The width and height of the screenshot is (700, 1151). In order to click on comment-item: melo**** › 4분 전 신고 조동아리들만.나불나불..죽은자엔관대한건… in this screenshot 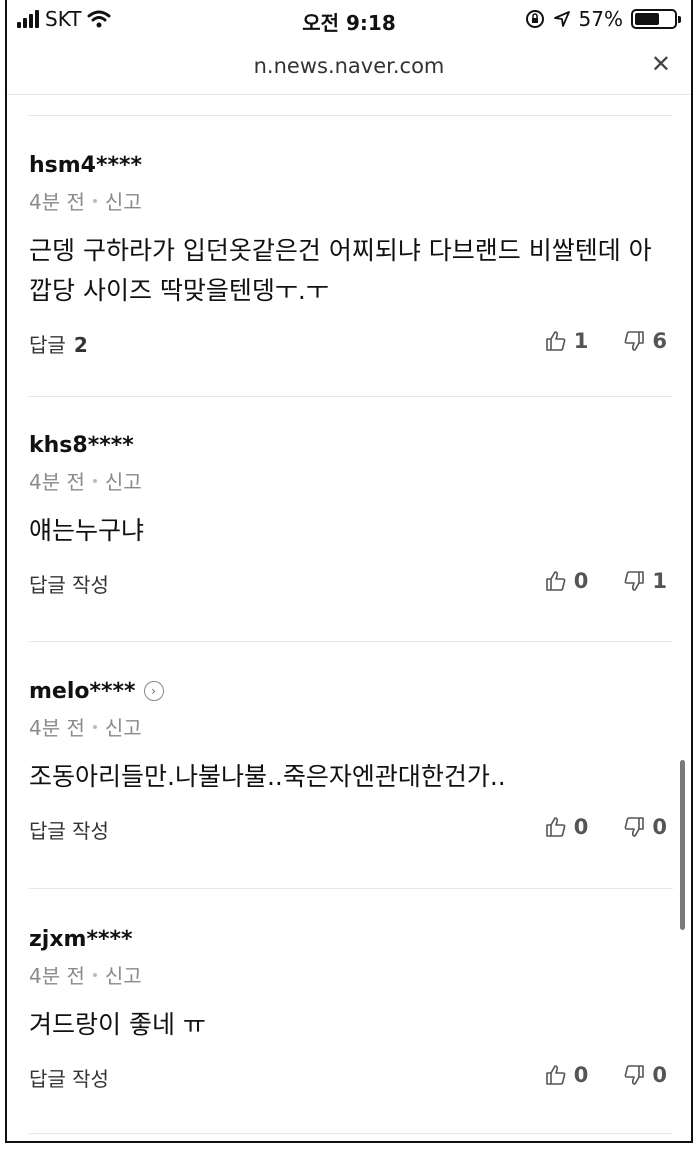, I will do `click(349, 760)`.